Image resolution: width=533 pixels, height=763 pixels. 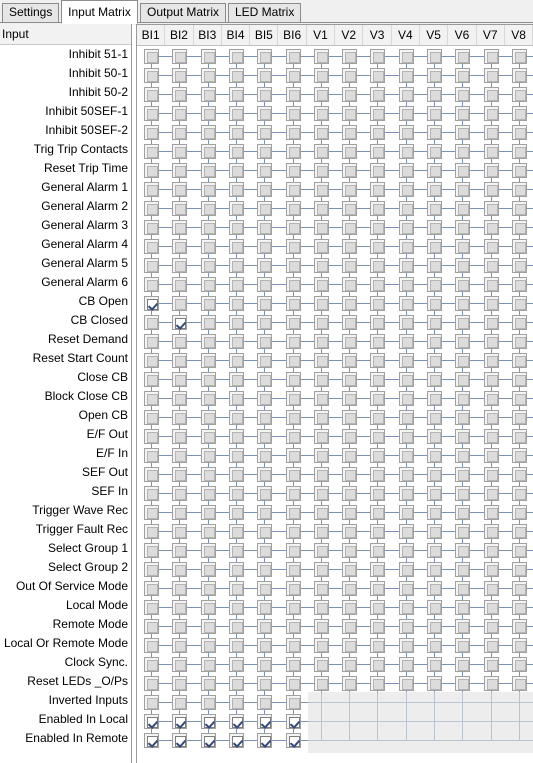 What do you see at coordinates (65, 738) in the screenshot?
I see `input-row-label: Enabled In Remote` at bounding box center [65, 738].